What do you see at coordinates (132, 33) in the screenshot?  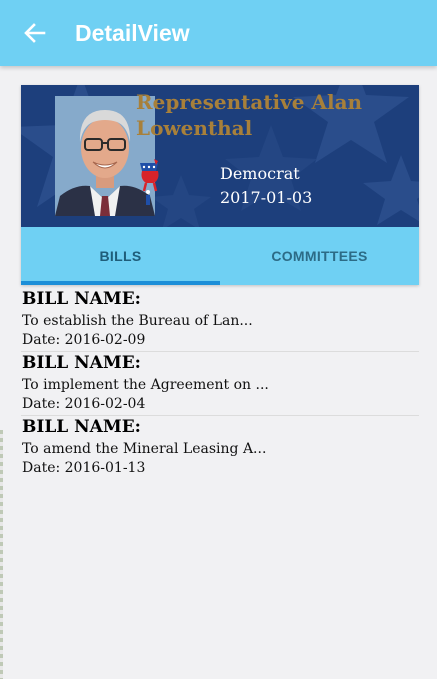 I see `page-title: DetailView` at bounding box center [132, 33].